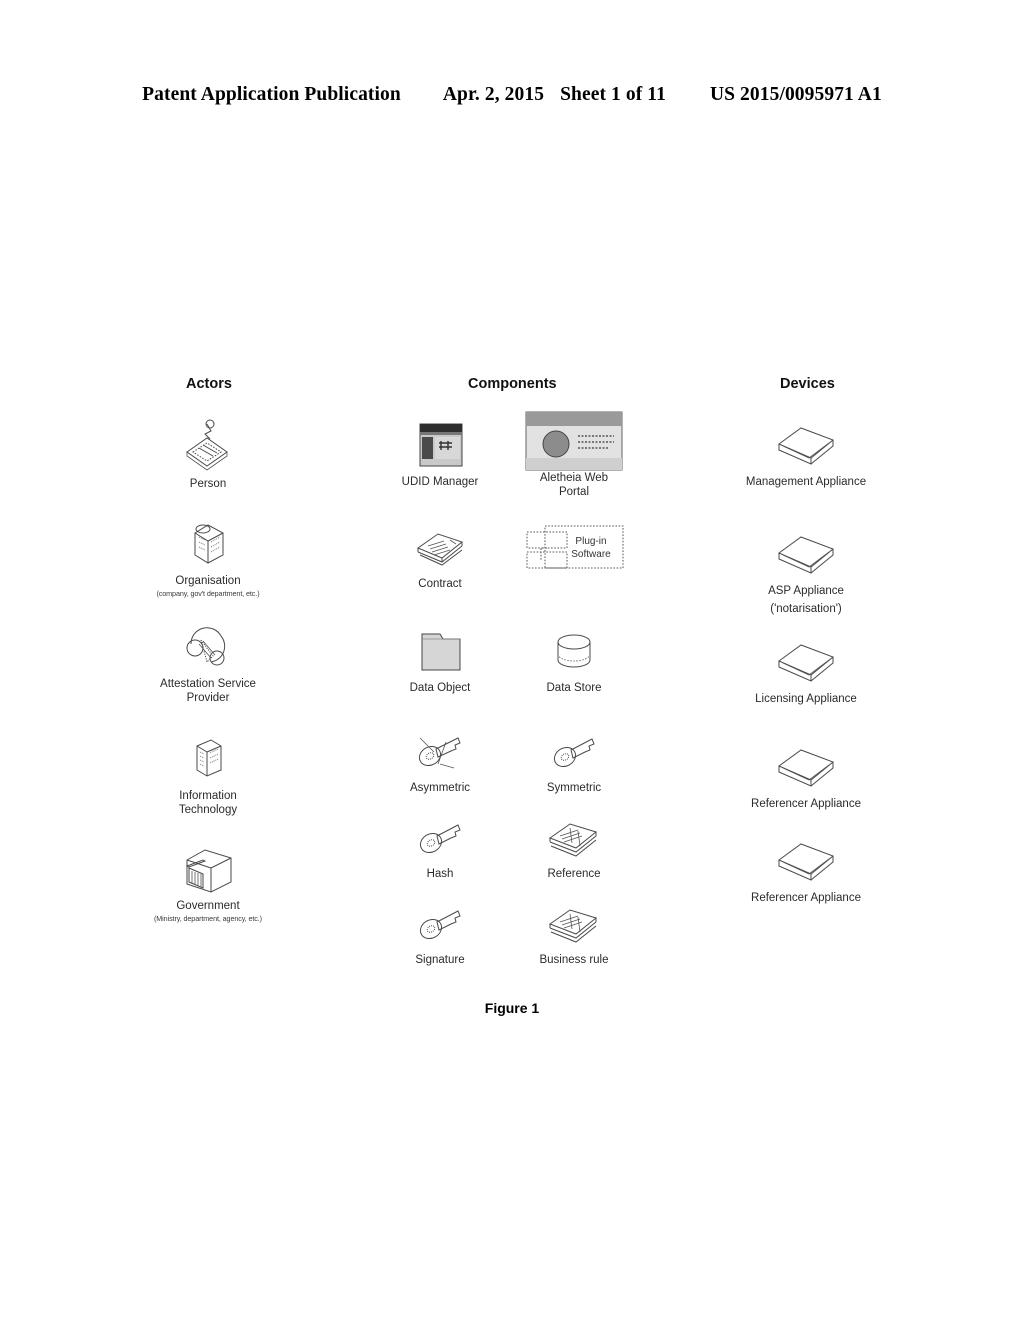 This screenshot has height=1320, width=1024. I want to click on legend-item-symmetric-key: Symmetric, so click(574, 759).